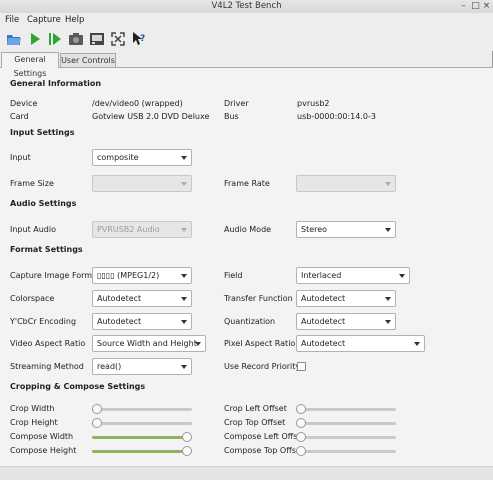 The image size is (493, 480). Describe the element at coordinates (48, 343) in the screenshot. I see `video-aspect-label: Video Aspect Ratio` at that location.